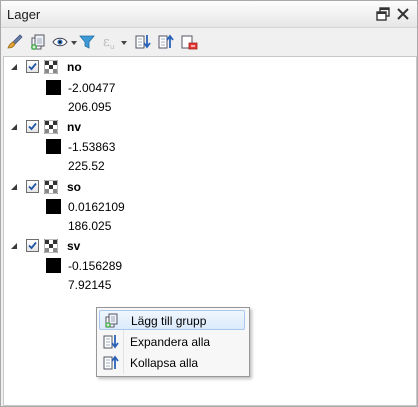 The width and height of the screenshot is (418, 407). What do you see at coordinates (383, 14) in the screenshot?
I see `float-icon` at bounding box center [383, 14].